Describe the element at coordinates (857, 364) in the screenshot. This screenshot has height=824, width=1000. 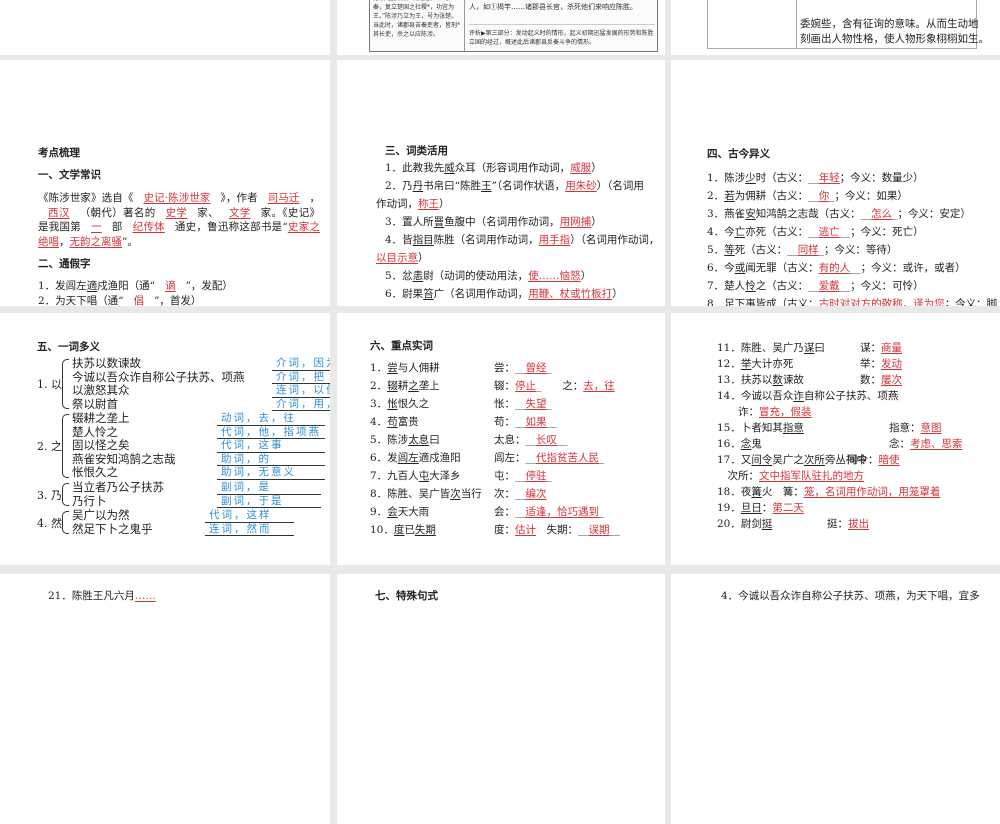
I see `key-word-row: 12．举大计亦死 举：发动` at that location.